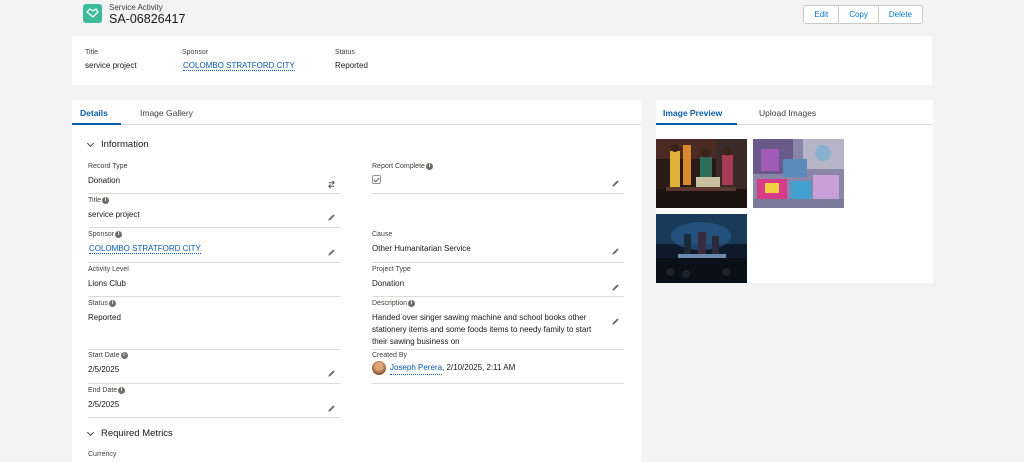  I want to click on handshake-icon, so click(92, 13).